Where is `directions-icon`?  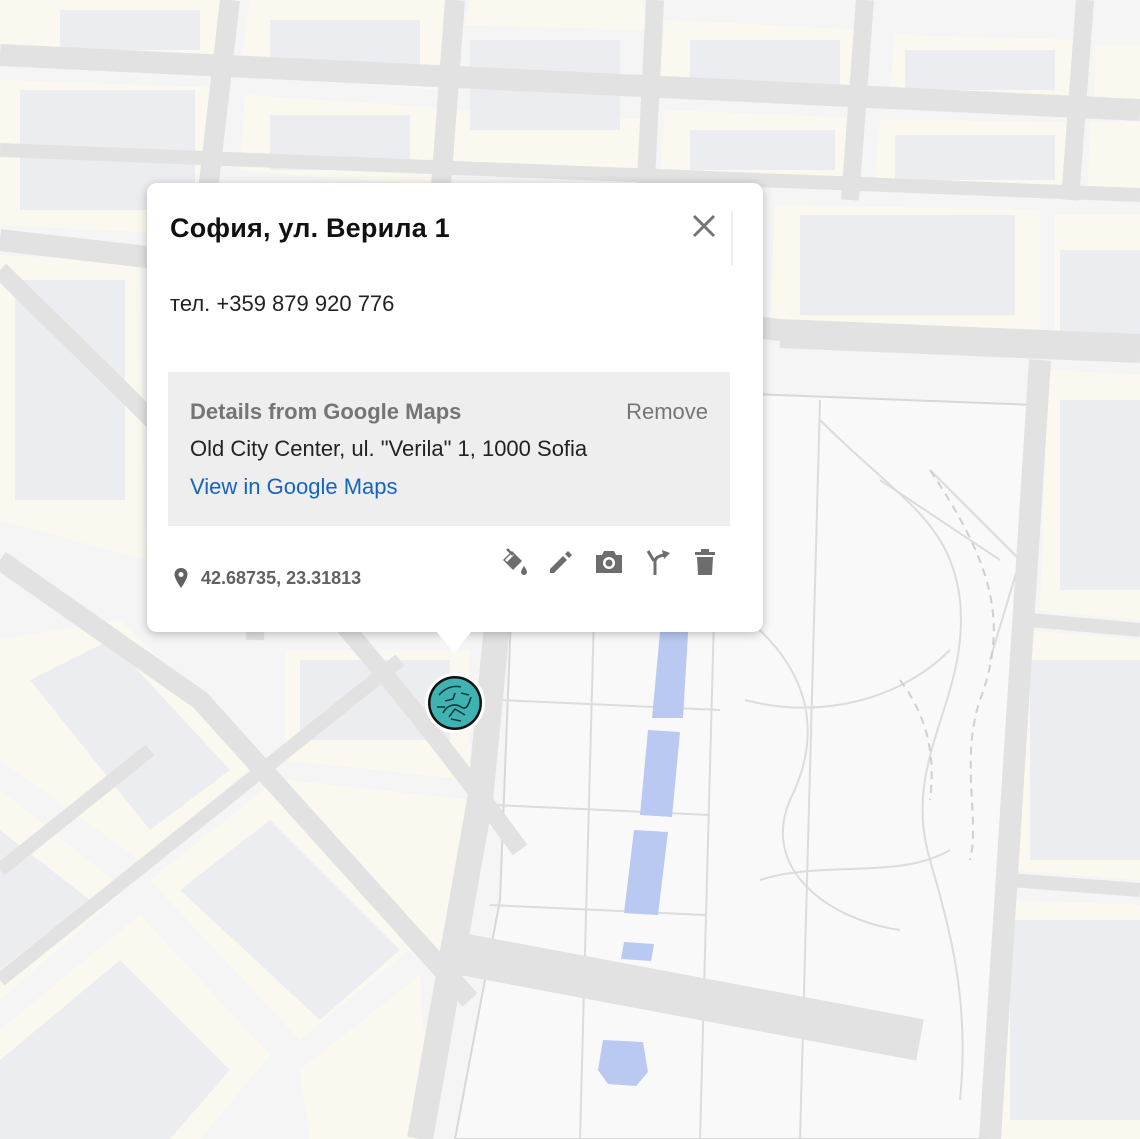
directions-icon is located at coordinates (658, 562).